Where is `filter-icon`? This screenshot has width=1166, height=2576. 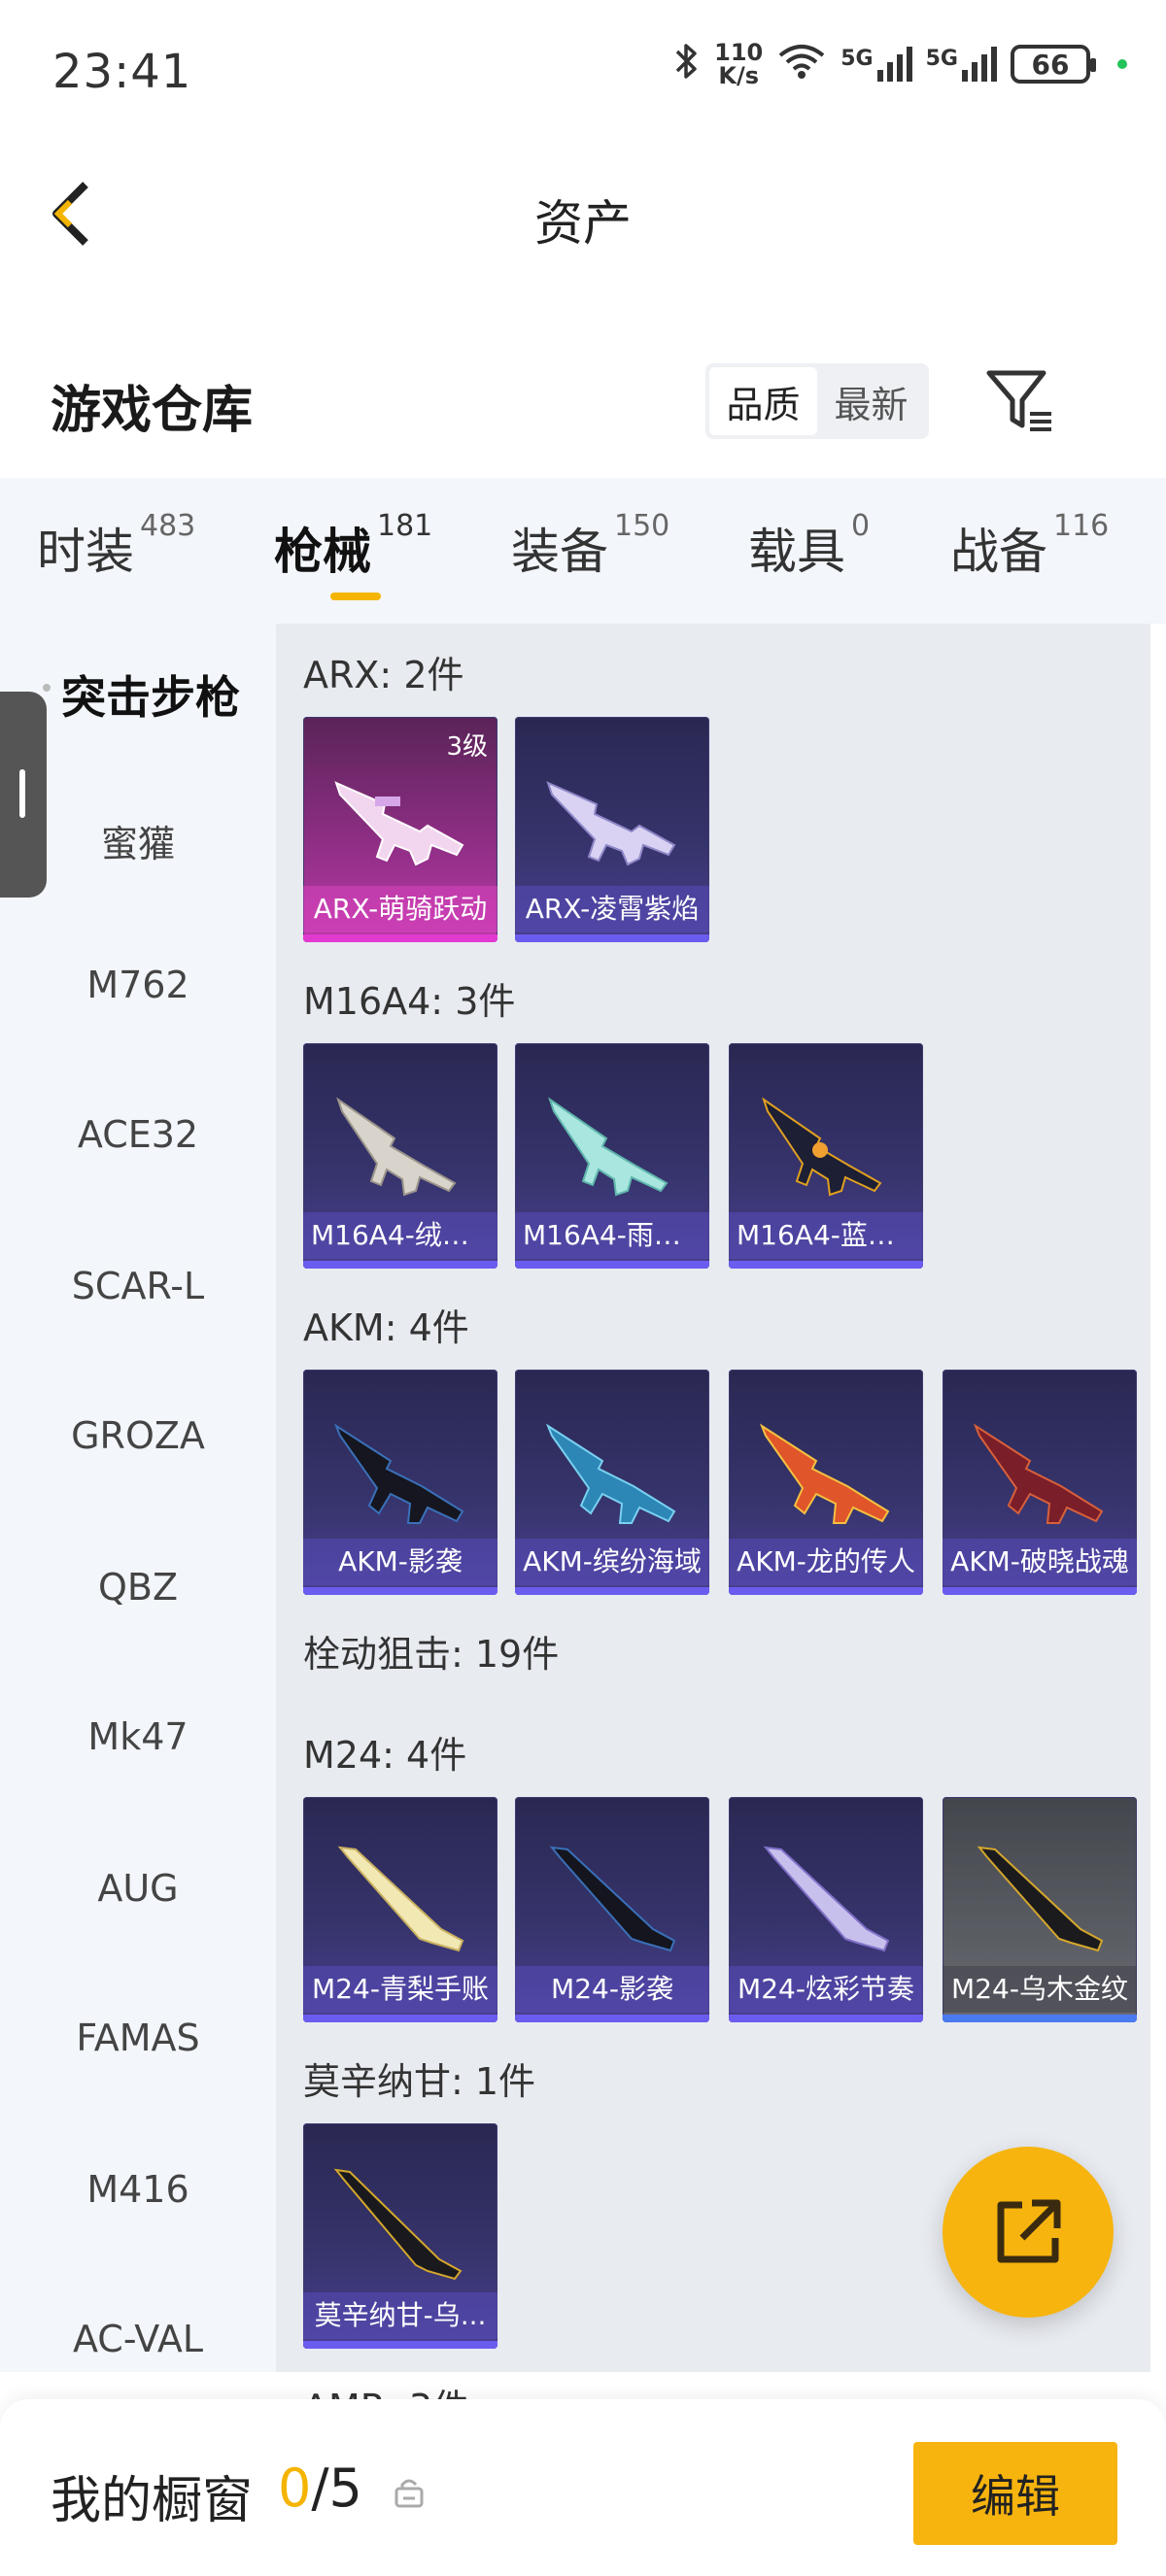
filter-icon is located at coordinates (1018, 400).